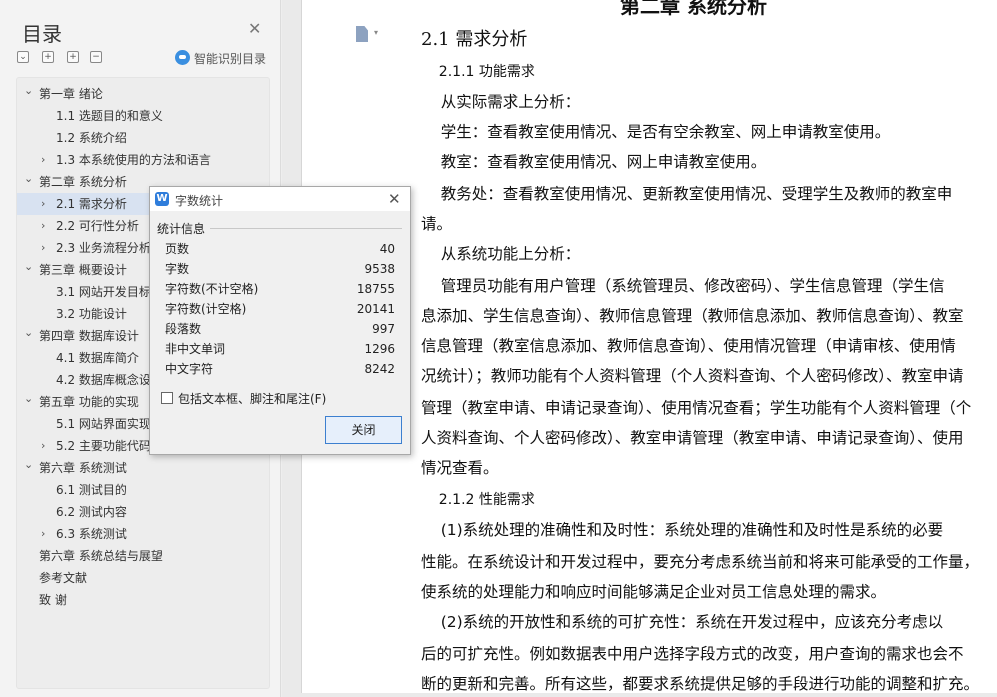 The image size is (997, 697). Describe the element at coordinates (501, 102) in the screenshot. I see `document-line: 从实际需求上分析：` at that location.